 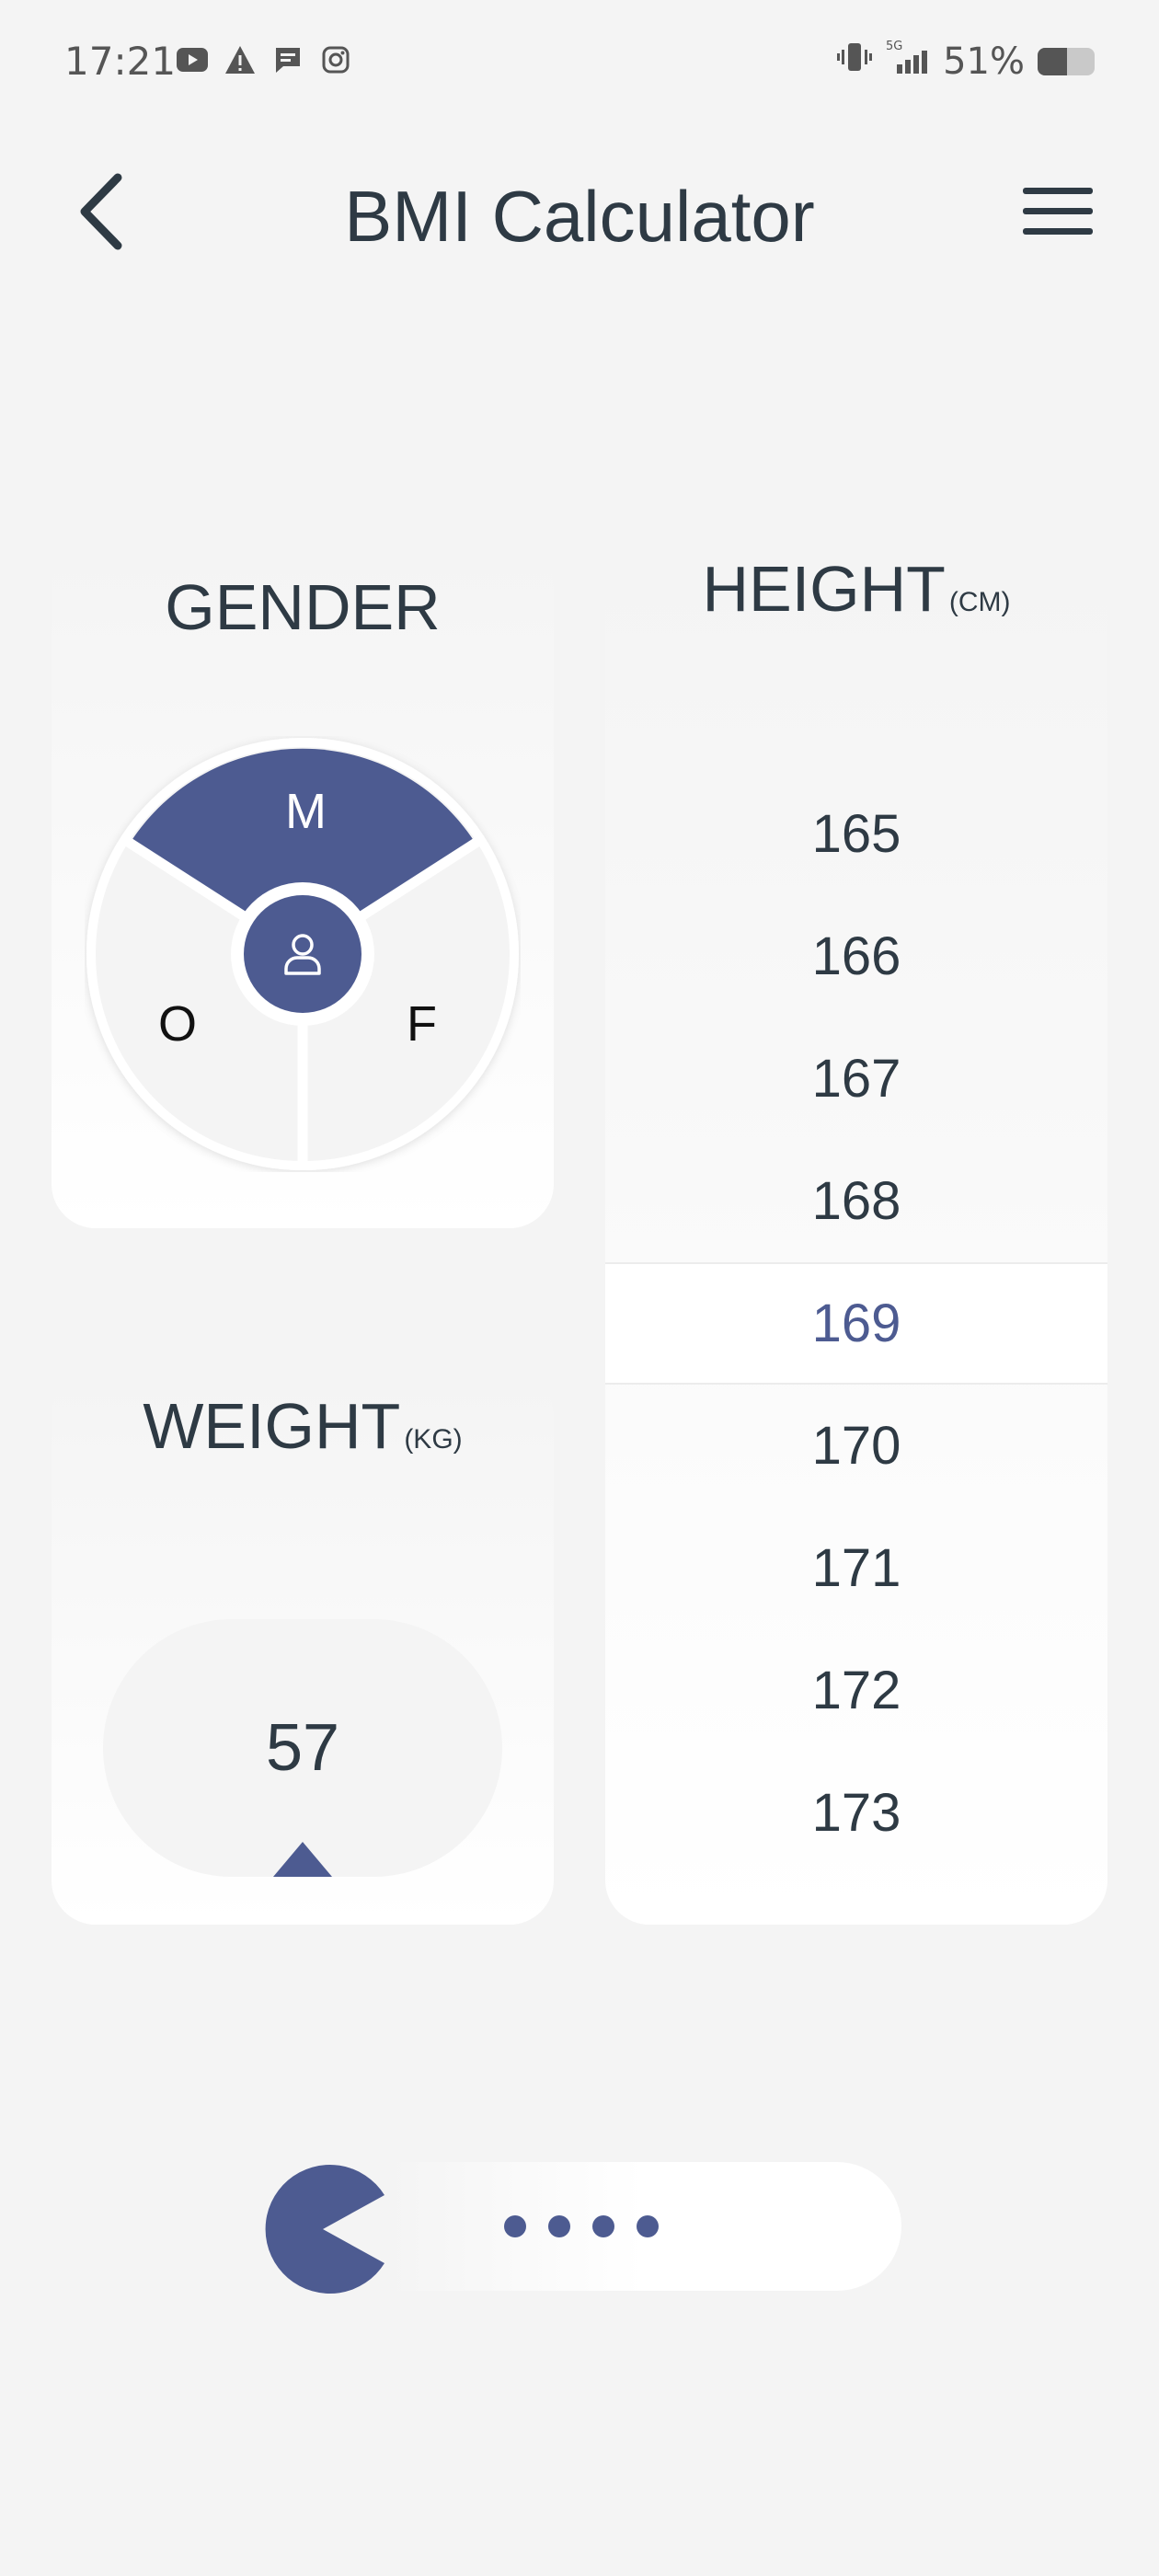 What do you see at coordinates (272, 1426) in the screenshot?
I see `weight-title-text: WEIGHT` at bounding box center [272, 1426].